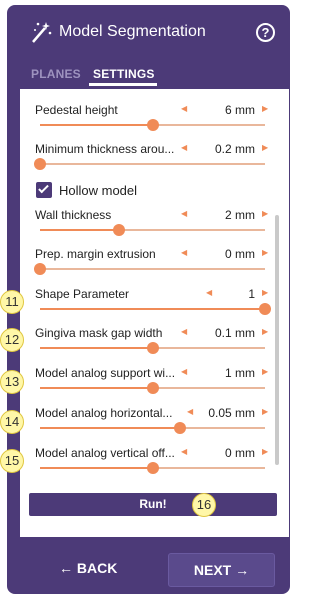  What do you see at coordinates (82, 294) in the screenshot?
I see `setting-label: Shape Parameter` at bounding box center [82, 294].